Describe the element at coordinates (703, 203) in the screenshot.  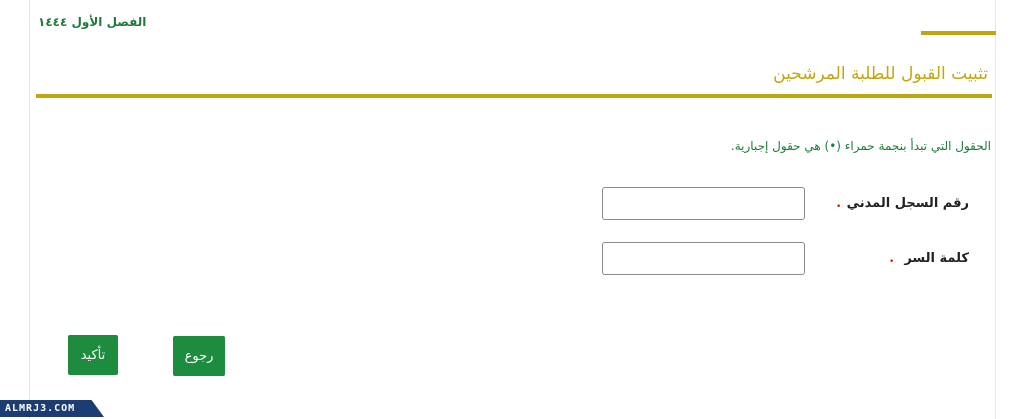
I see `civil-id-input` at that location.